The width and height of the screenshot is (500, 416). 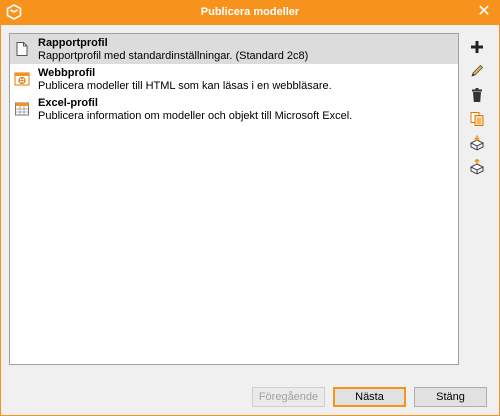 I want to click on import-icon, so click(x=477, y=143).